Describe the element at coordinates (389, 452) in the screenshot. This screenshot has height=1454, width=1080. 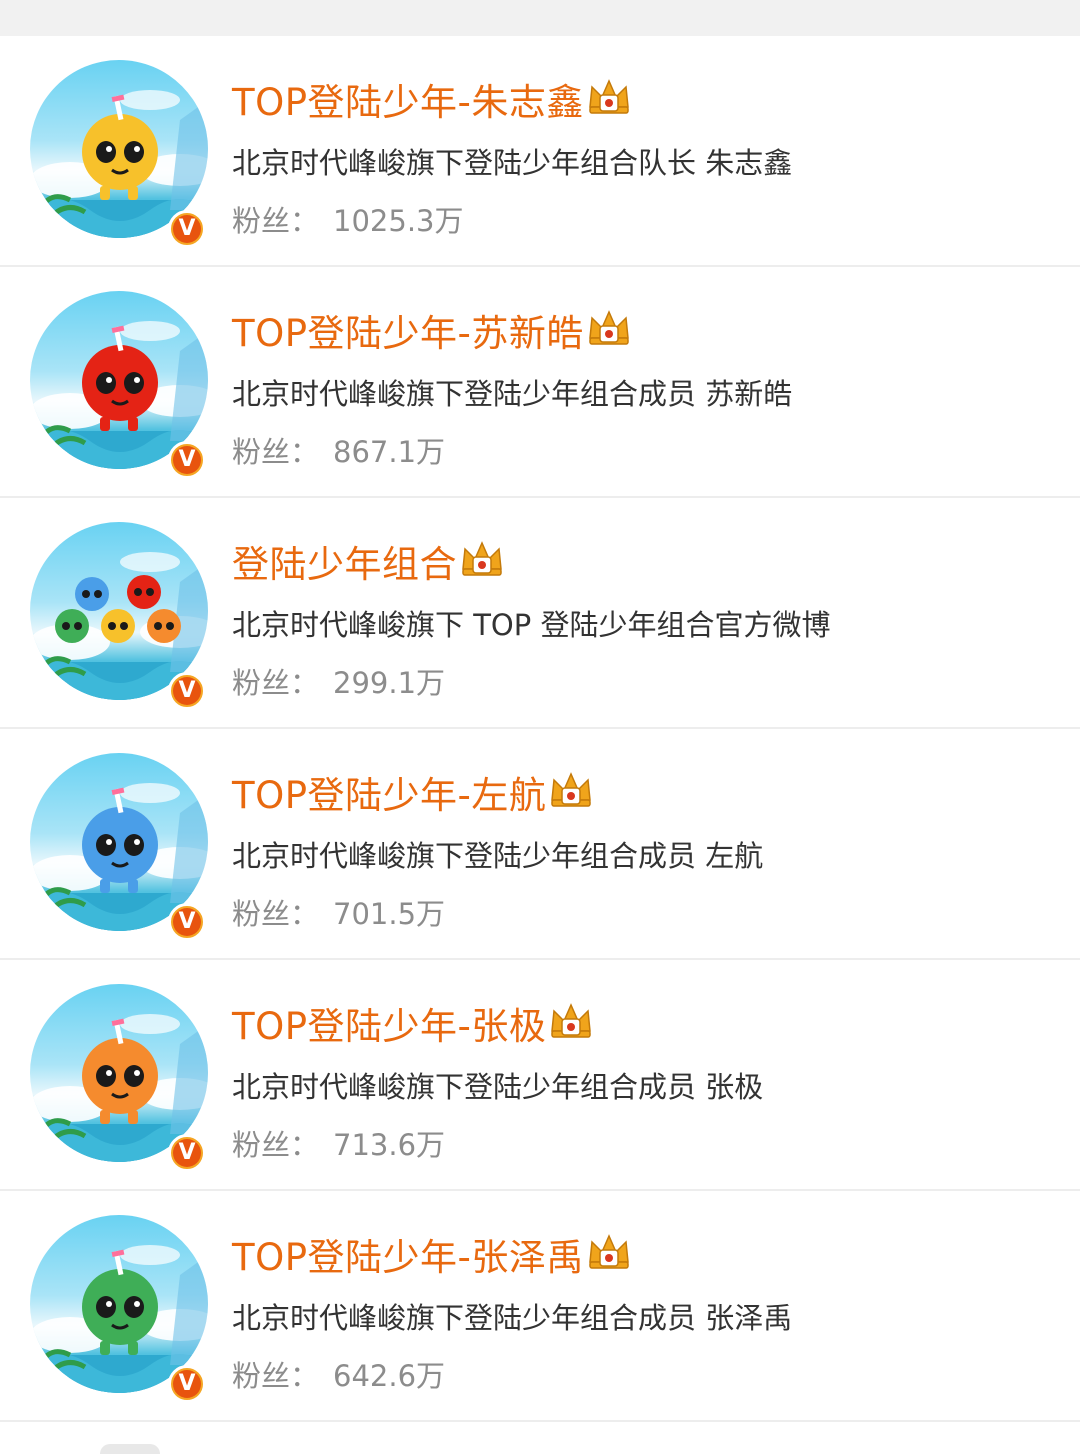
I see `fans-value: 867.1万` at that location.